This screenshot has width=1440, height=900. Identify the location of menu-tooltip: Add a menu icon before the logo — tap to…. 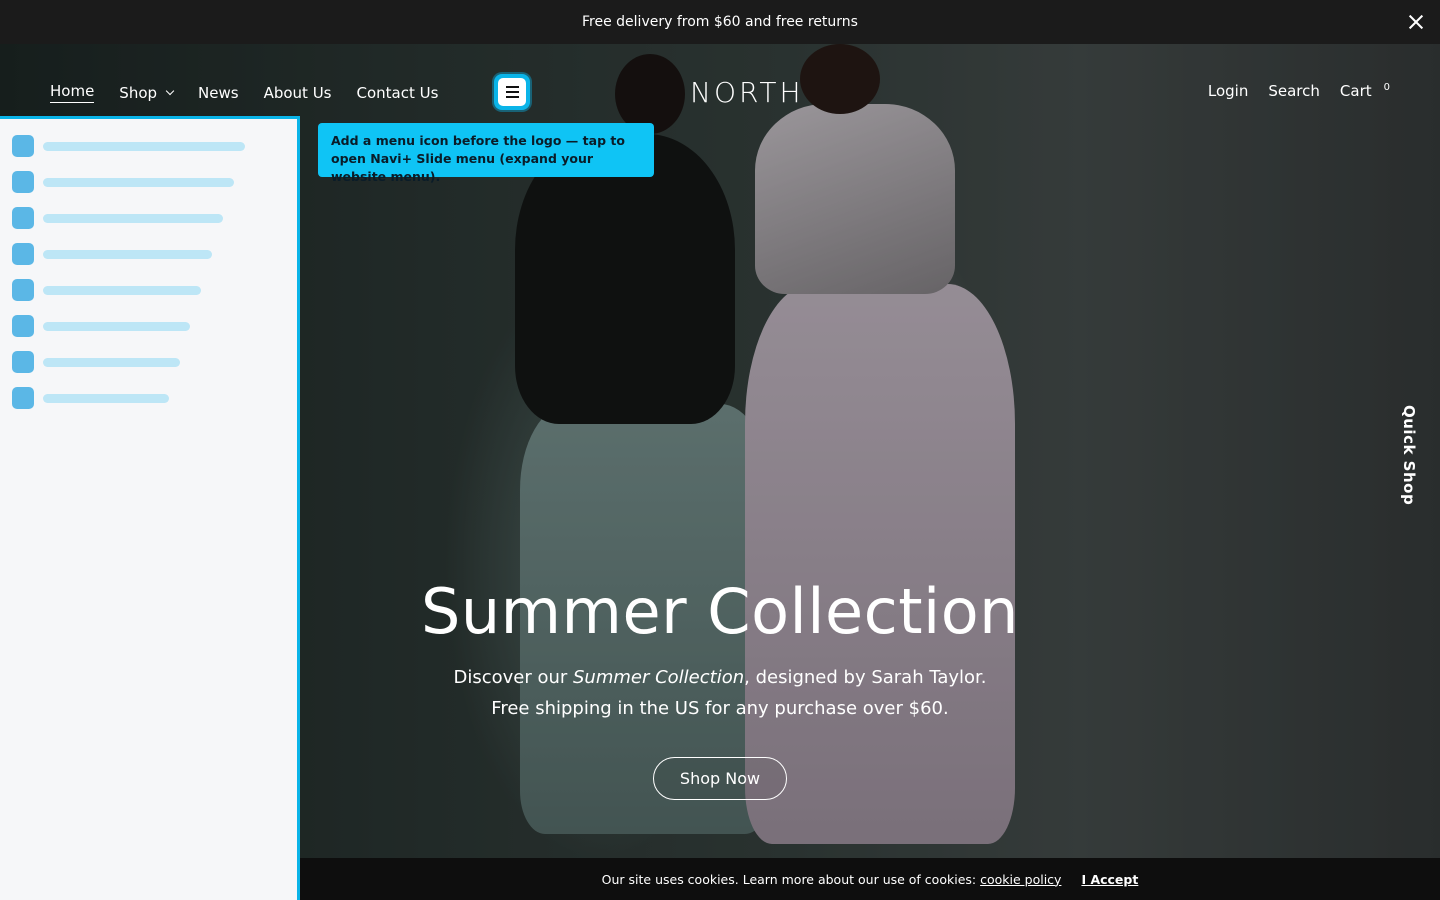
(486, 153).